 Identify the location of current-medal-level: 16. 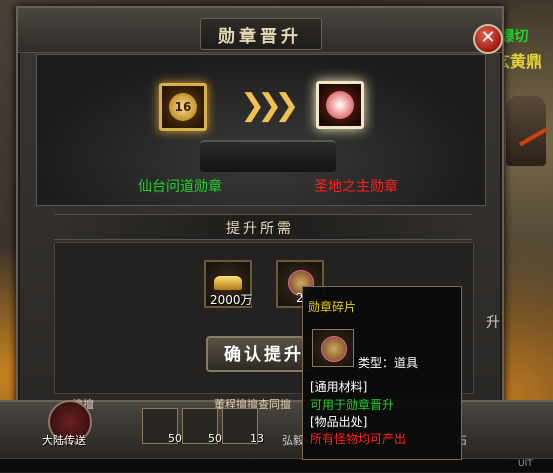
(183, 107).